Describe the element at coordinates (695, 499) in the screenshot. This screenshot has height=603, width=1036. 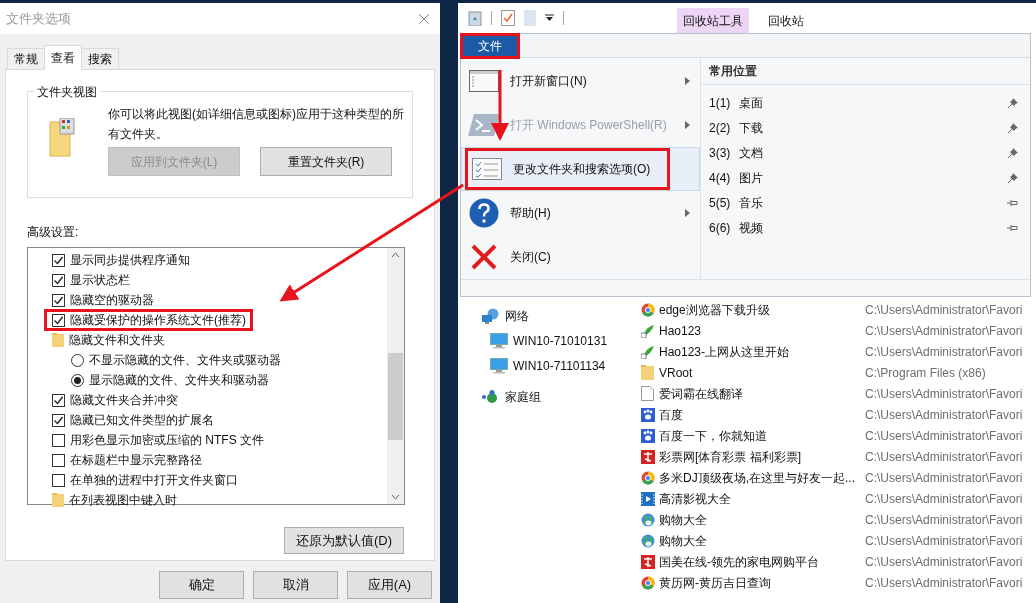
I see `file-name: 高清影视大全` at that location.